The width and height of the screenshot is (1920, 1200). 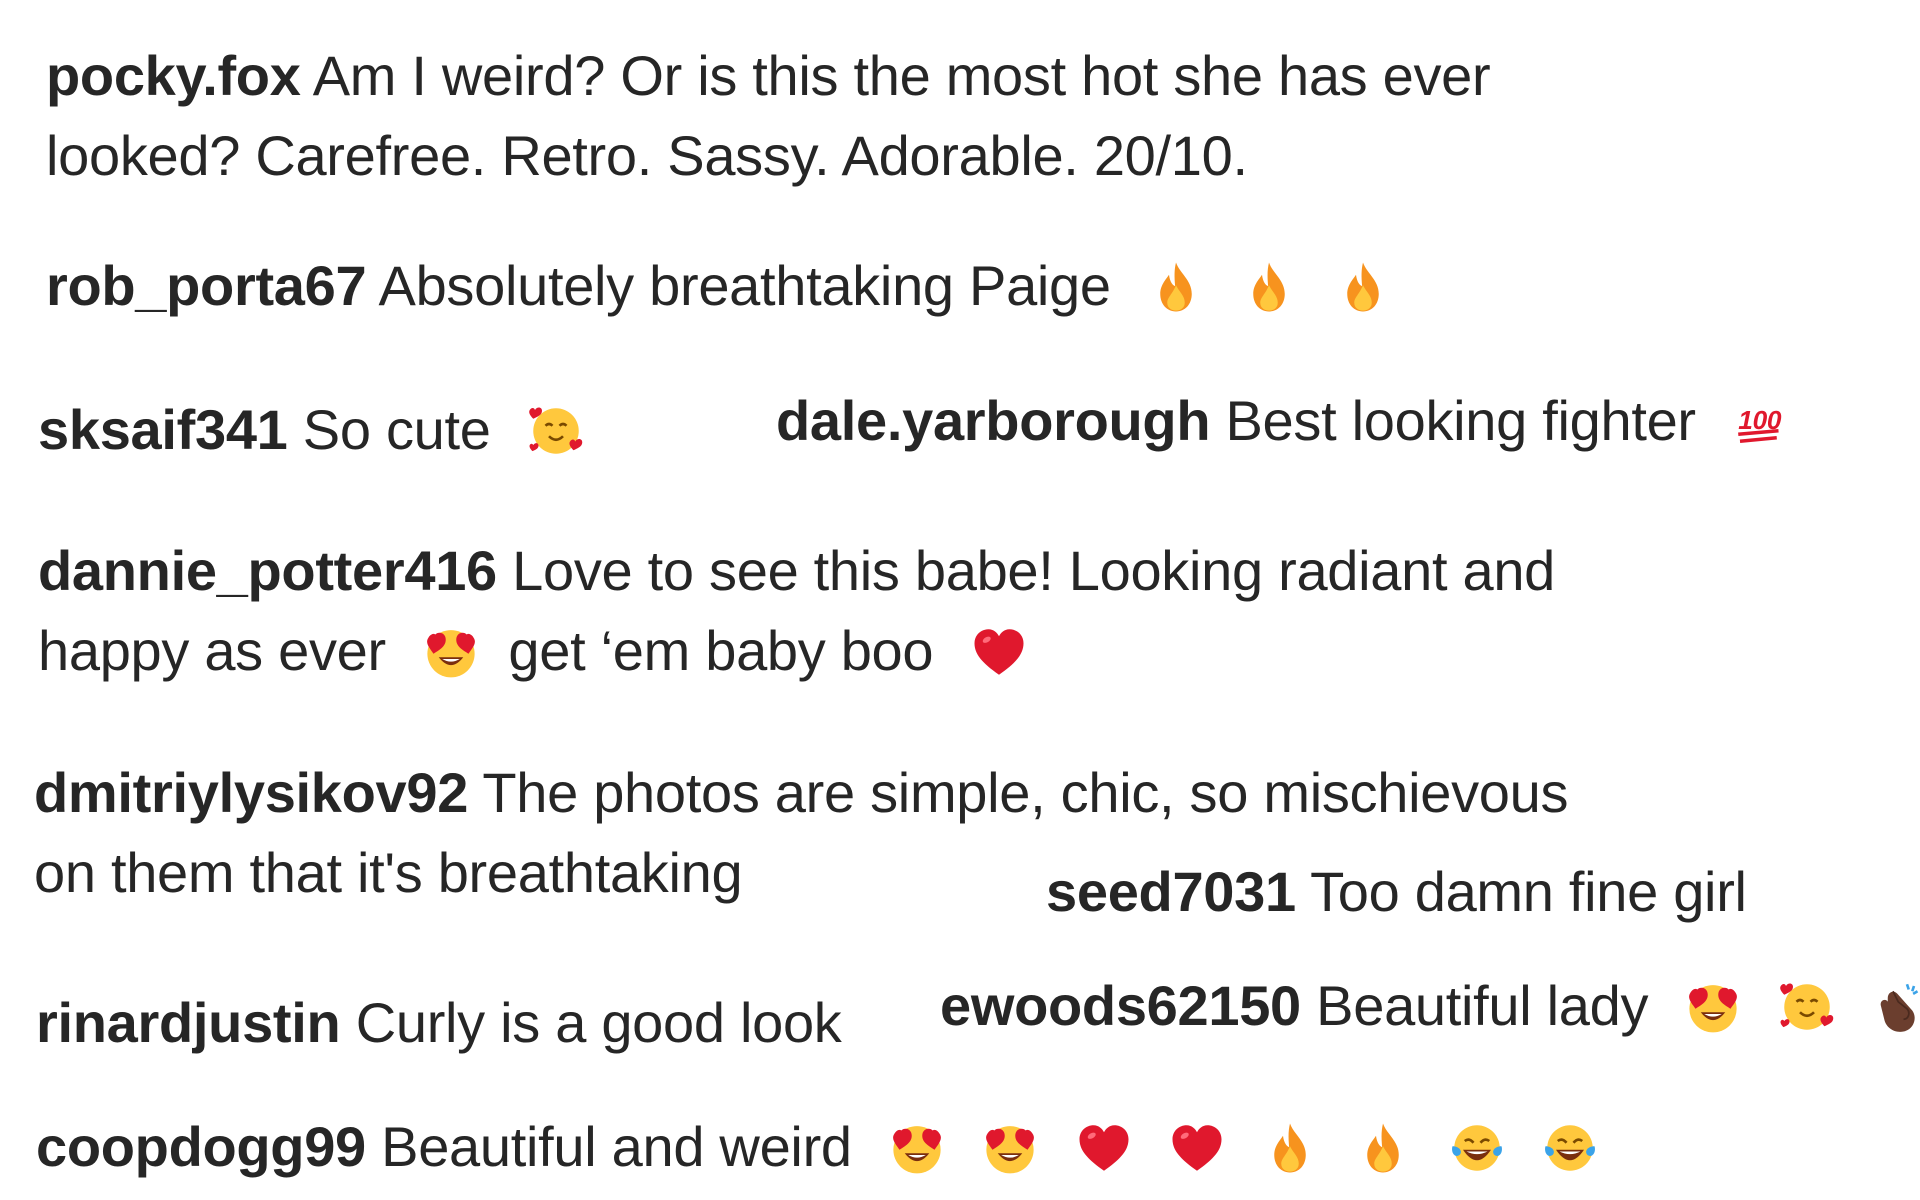 I want to click on comment-username: rob_porta67, so click(x=206, y=285).